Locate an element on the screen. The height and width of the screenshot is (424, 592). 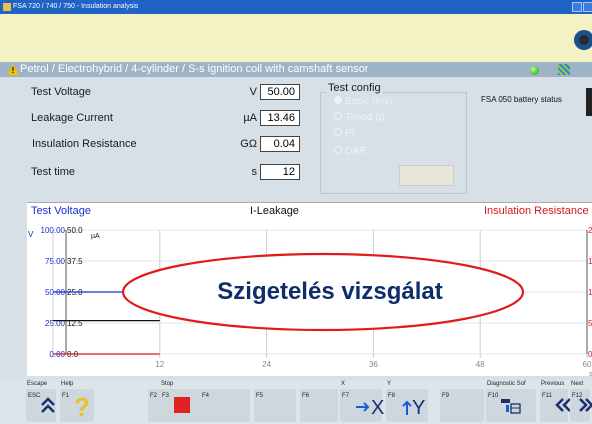
info-bar is located at coordinates (296, 38).